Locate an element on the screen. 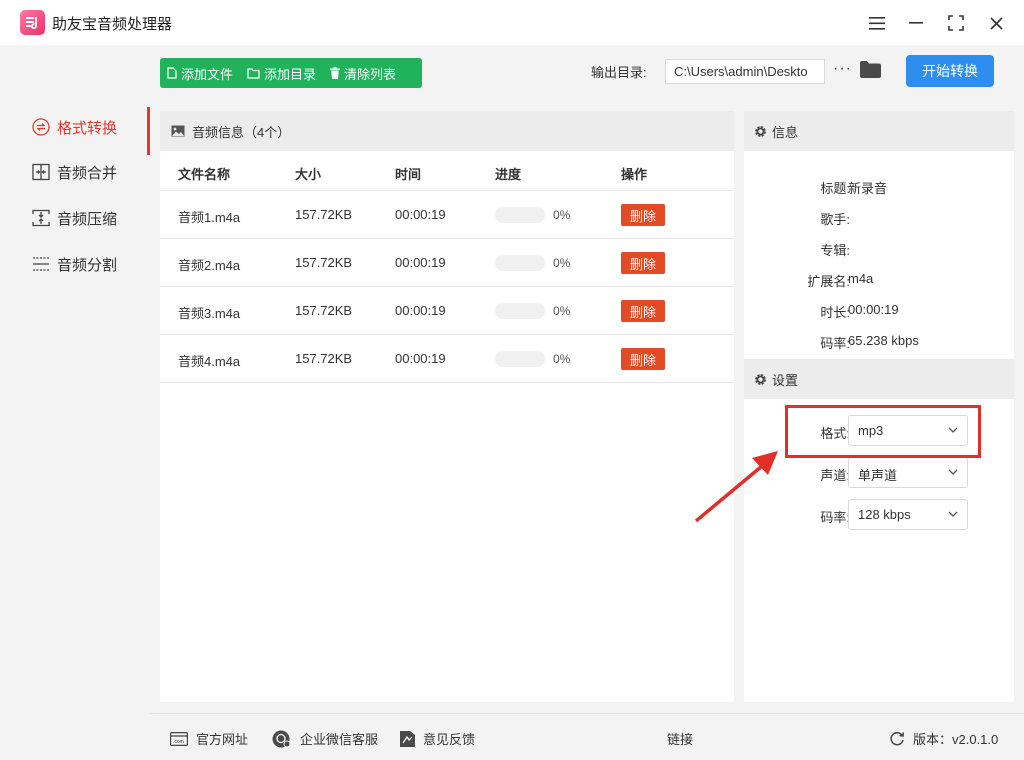 The height and width of the screenshot is (760, 1024). table-row: 音频2.m4a 157.72KB 00:00:19 0% 删除 is located at coordinates (447, 263).